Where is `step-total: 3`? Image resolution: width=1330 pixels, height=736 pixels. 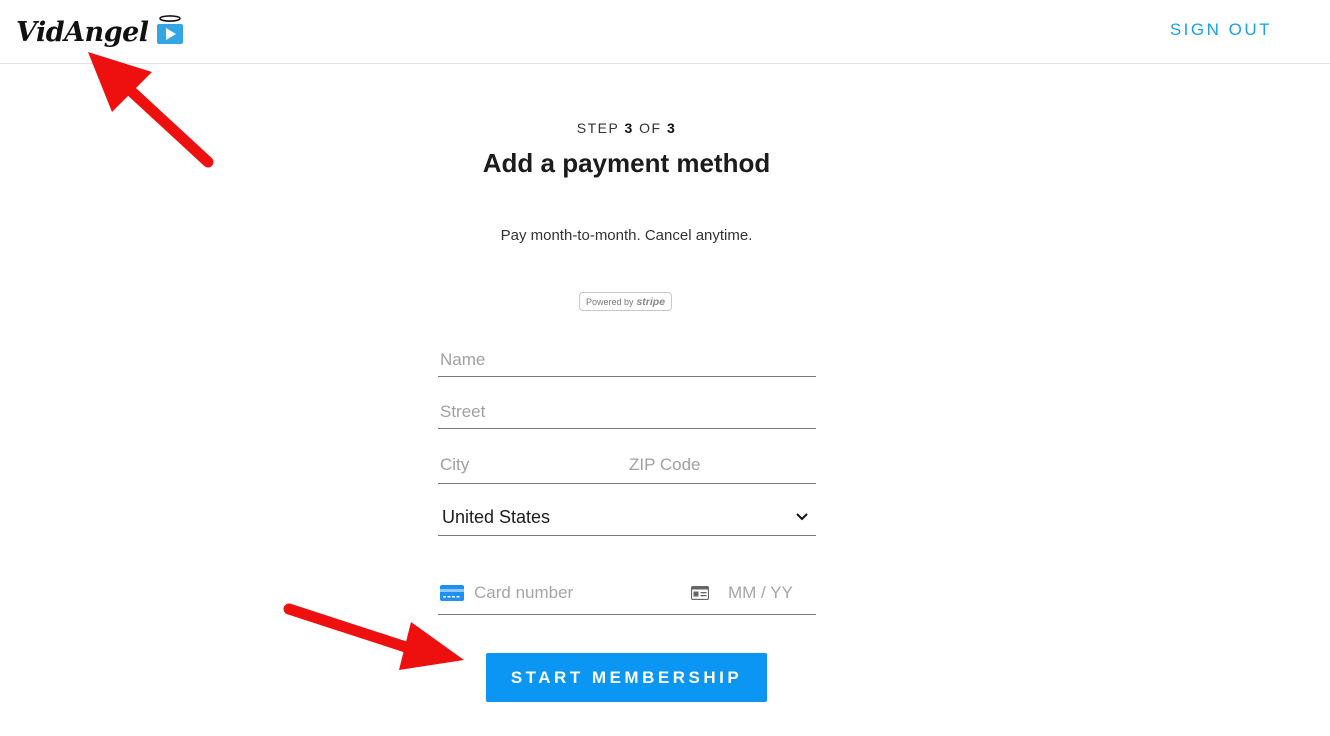 step-total: 3 is located at coordinates (671, 128).